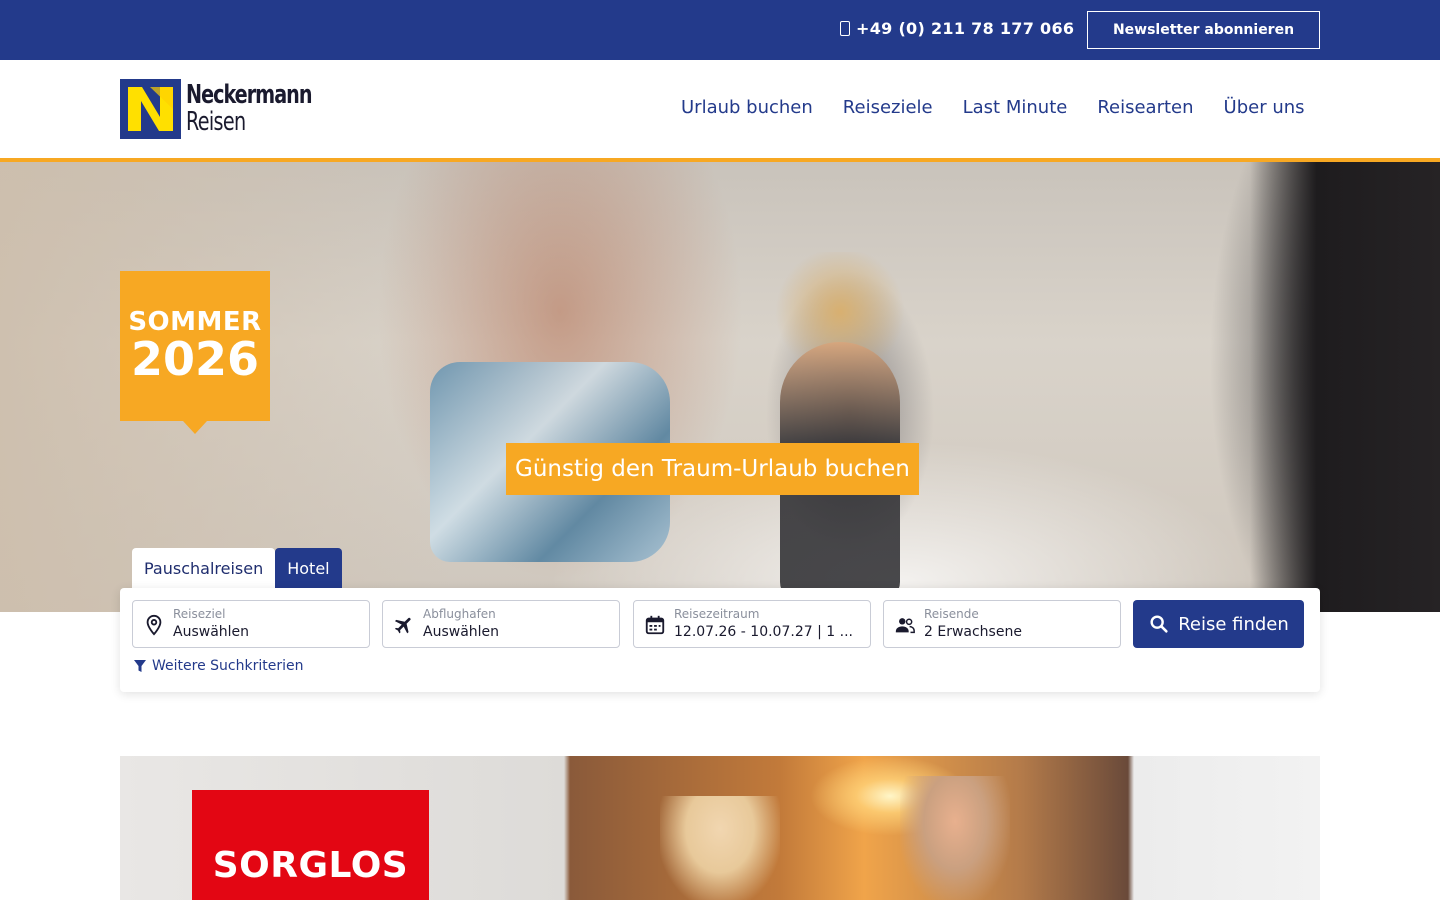 The image size is (1440, 900). Describe the element at coordinates (211, 632) in the screenshot. I see `destination-value: Auswählen` at that location.